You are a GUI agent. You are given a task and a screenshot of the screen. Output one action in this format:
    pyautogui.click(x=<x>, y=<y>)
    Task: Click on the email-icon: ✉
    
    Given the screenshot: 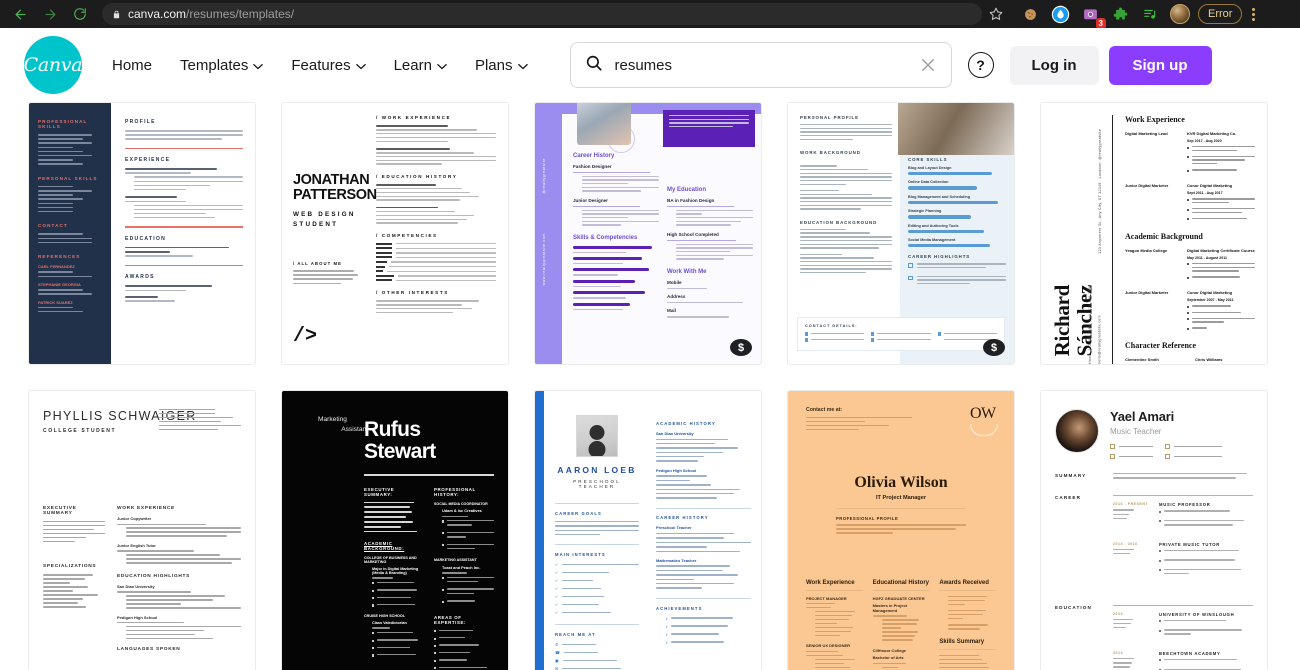 What is the action you would take?
    pyautogui.click(x=557, y=667)
    